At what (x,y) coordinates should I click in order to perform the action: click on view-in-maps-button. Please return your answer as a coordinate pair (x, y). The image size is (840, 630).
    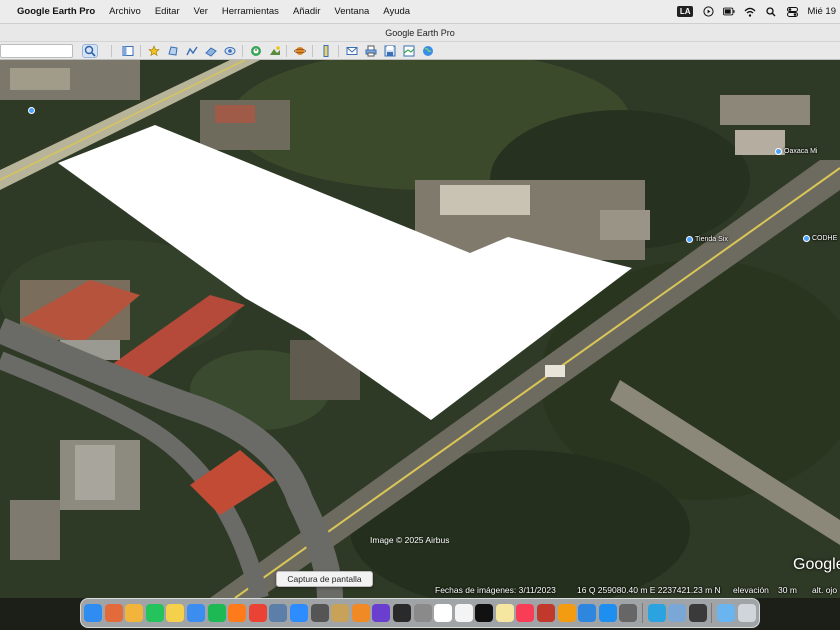
    Looking at the image, I should click on (409, 51).